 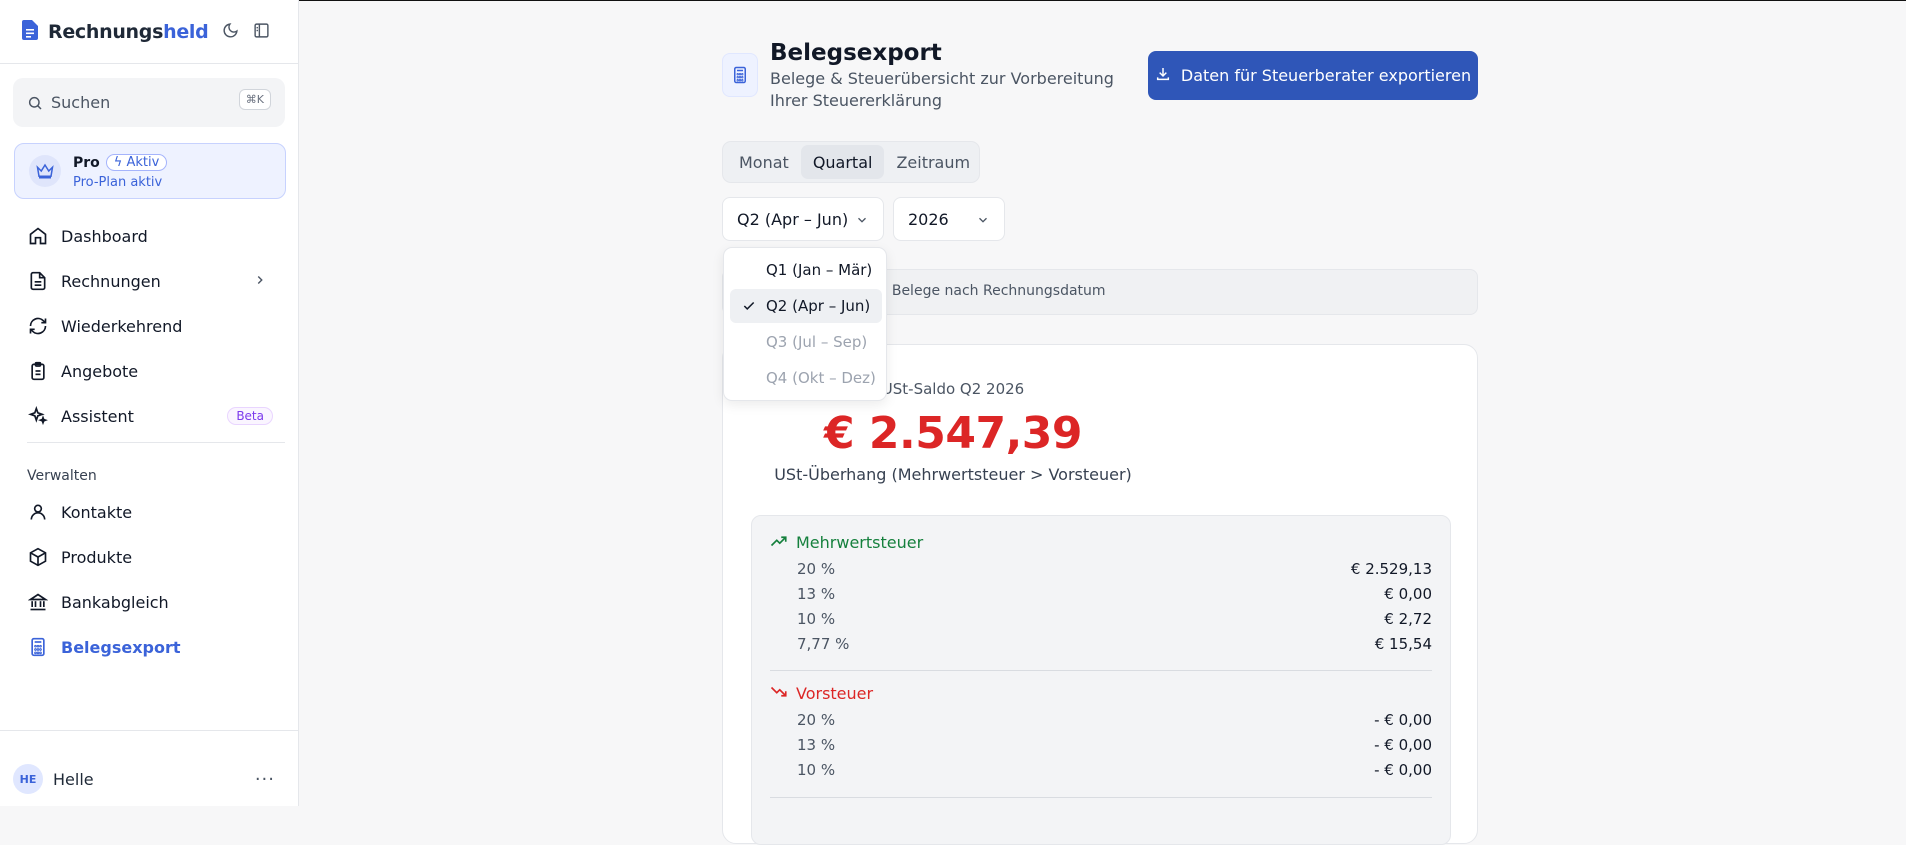 I want to click on clipboard-icon, so click(x=38, y=371).